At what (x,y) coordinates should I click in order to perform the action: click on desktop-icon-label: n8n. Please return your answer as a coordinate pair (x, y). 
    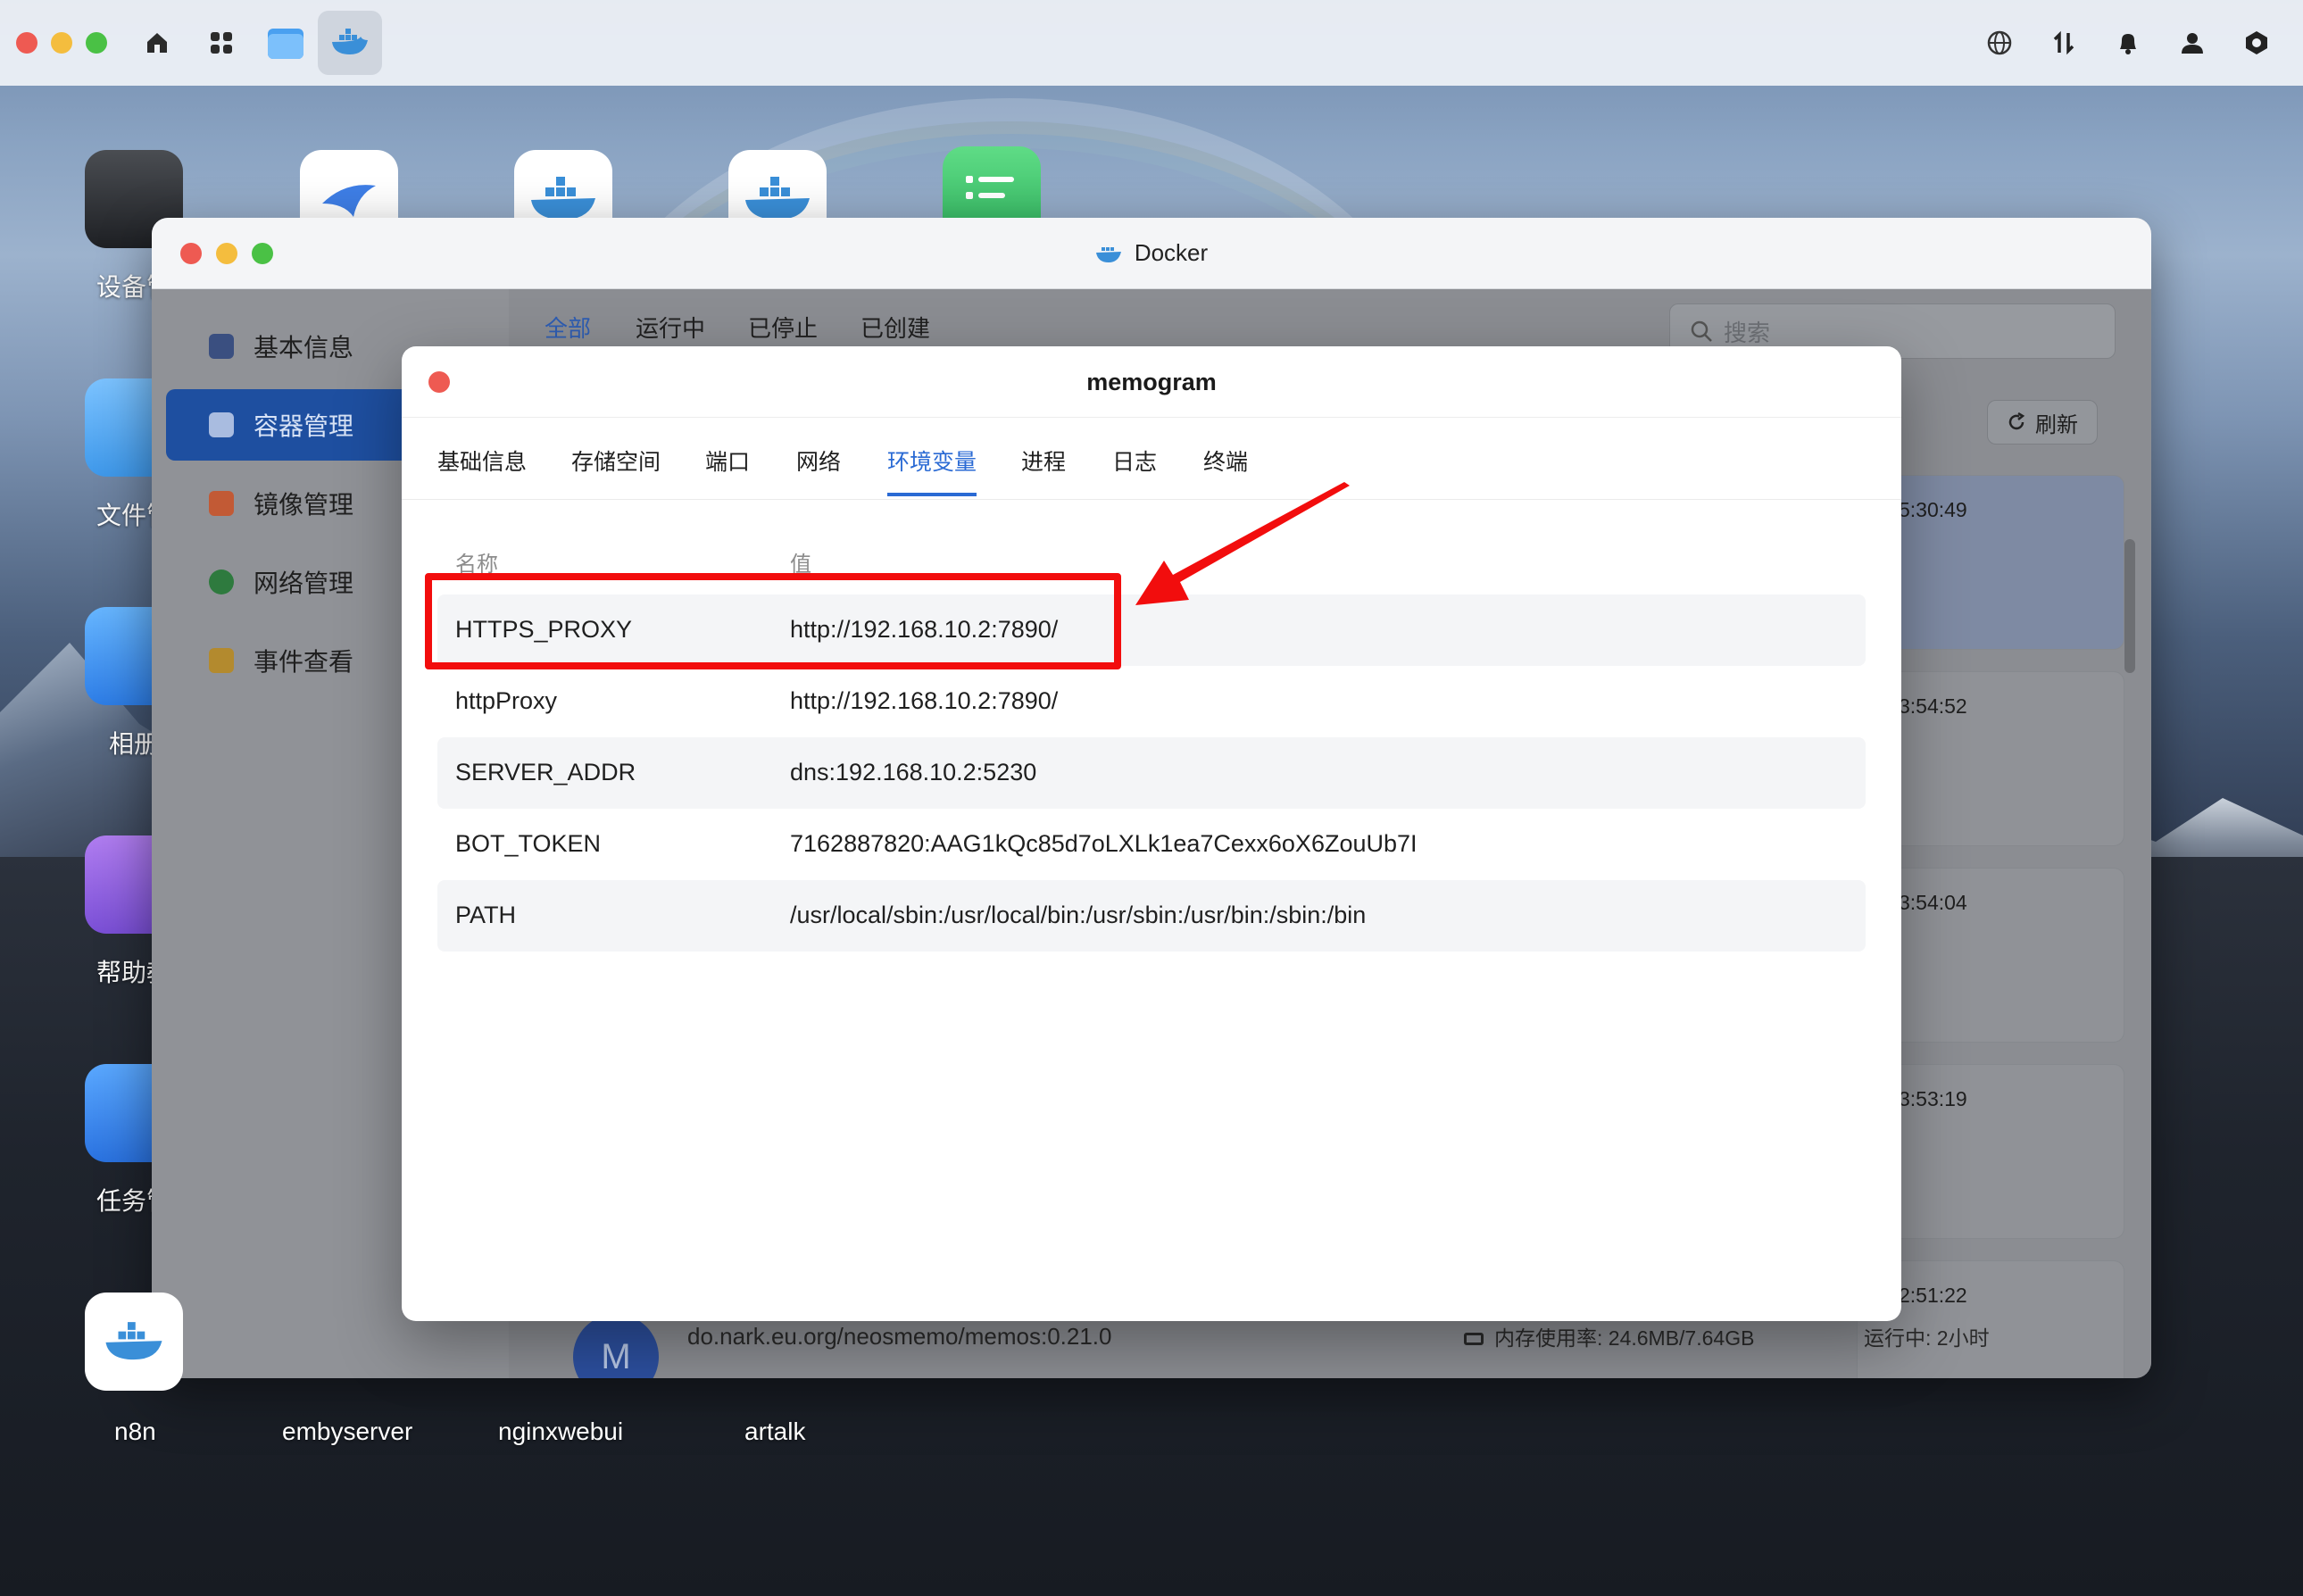
    Looking at the image, I should click on (135, 1431).